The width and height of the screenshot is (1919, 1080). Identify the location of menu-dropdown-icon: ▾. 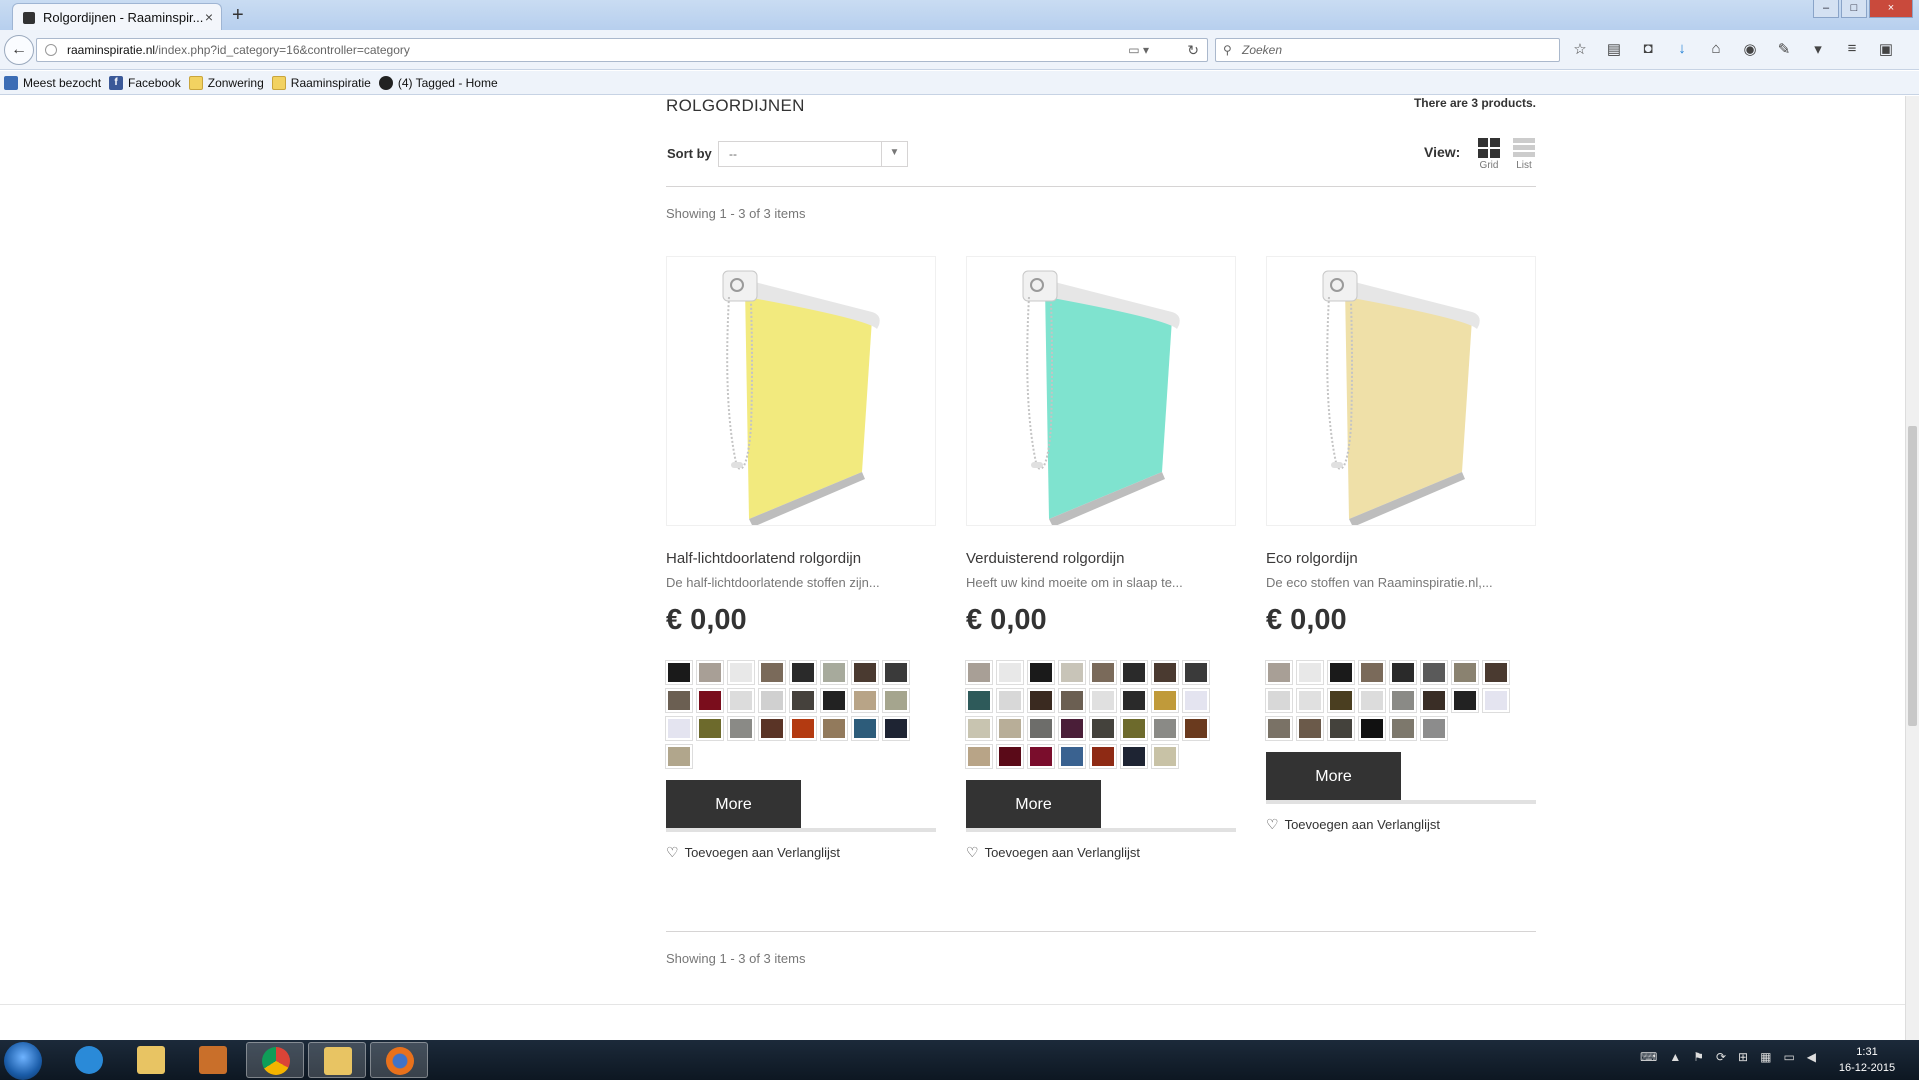
(1818, 49).